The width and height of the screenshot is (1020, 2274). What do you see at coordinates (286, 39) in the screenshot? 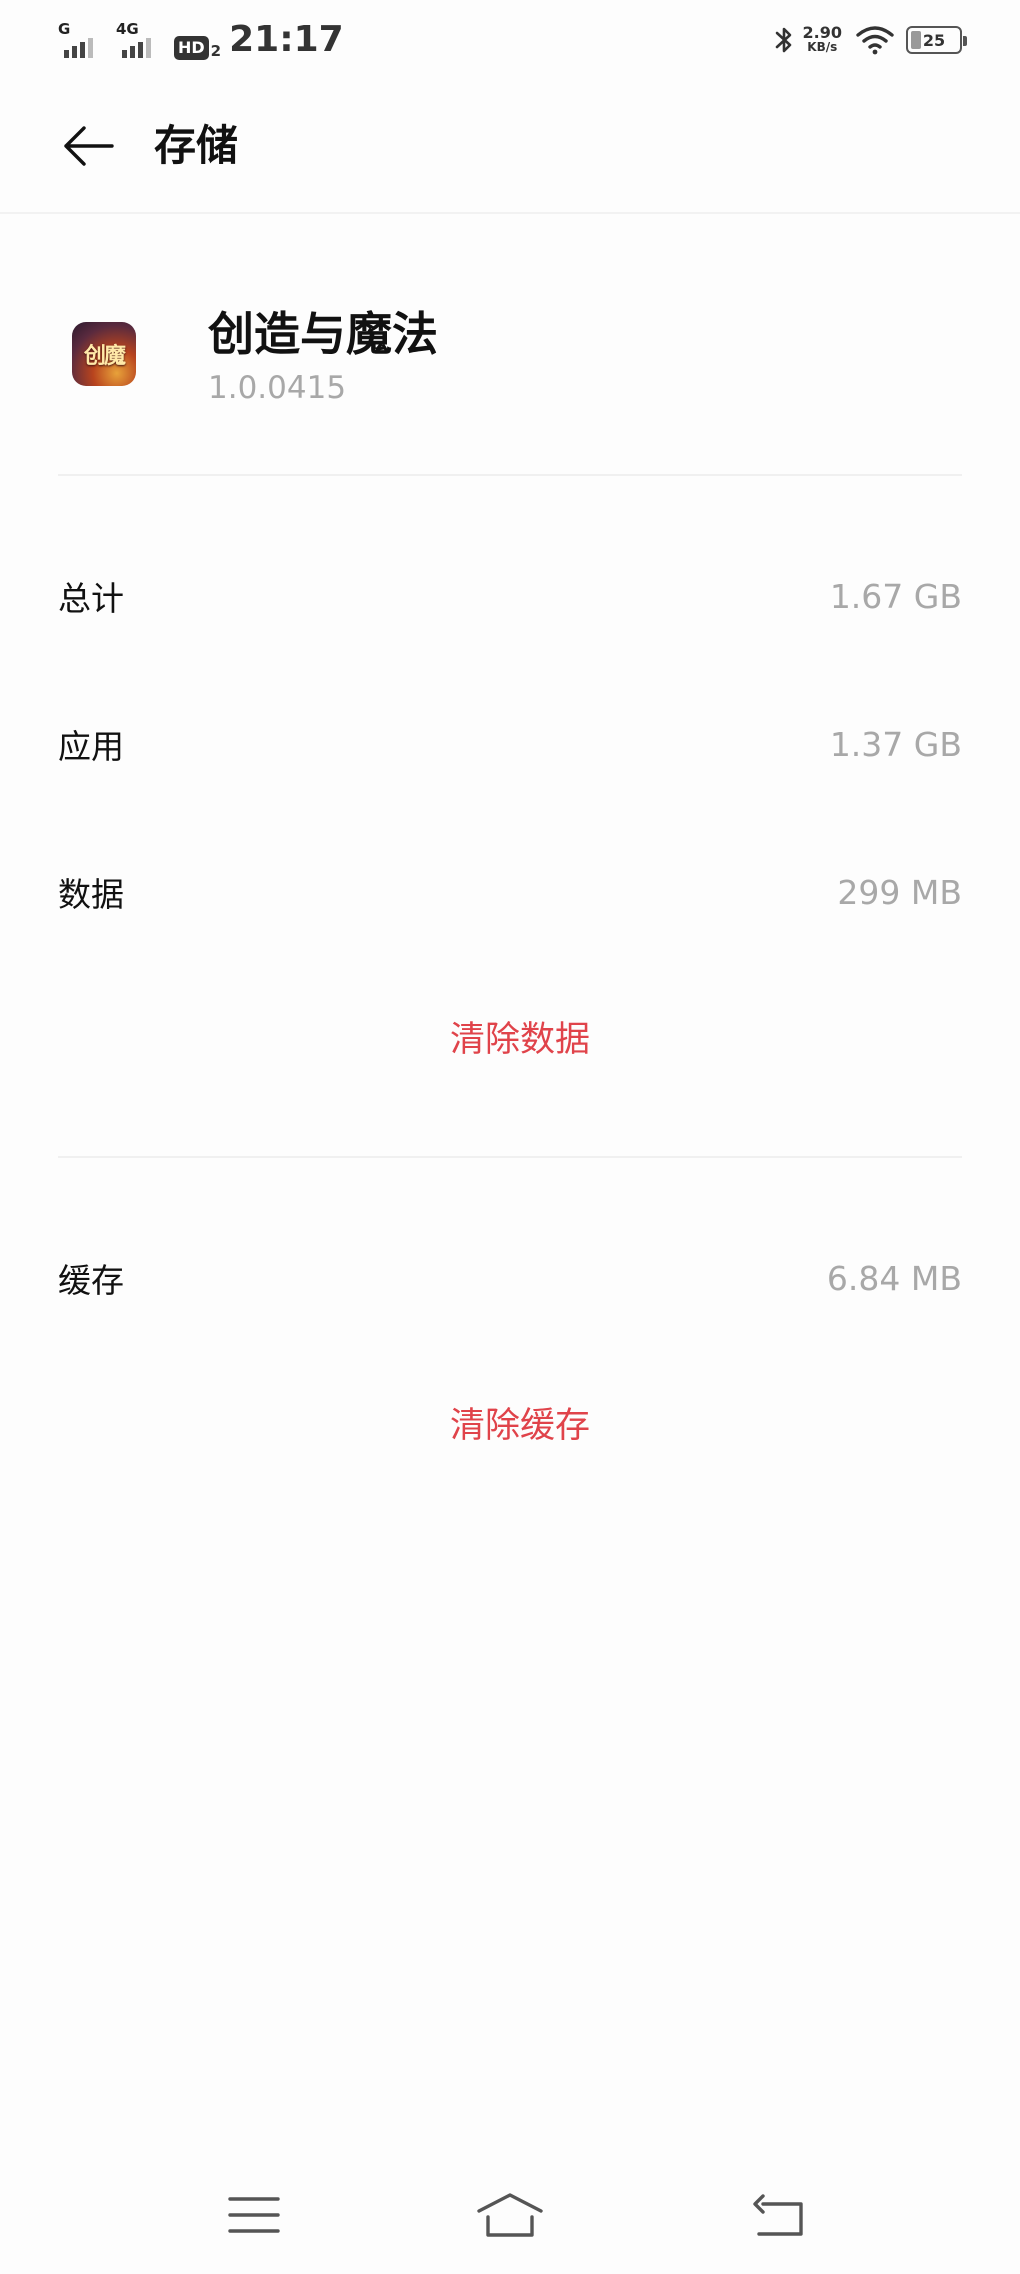
I see `clock: 21:17` at bounding box center [286, 39].